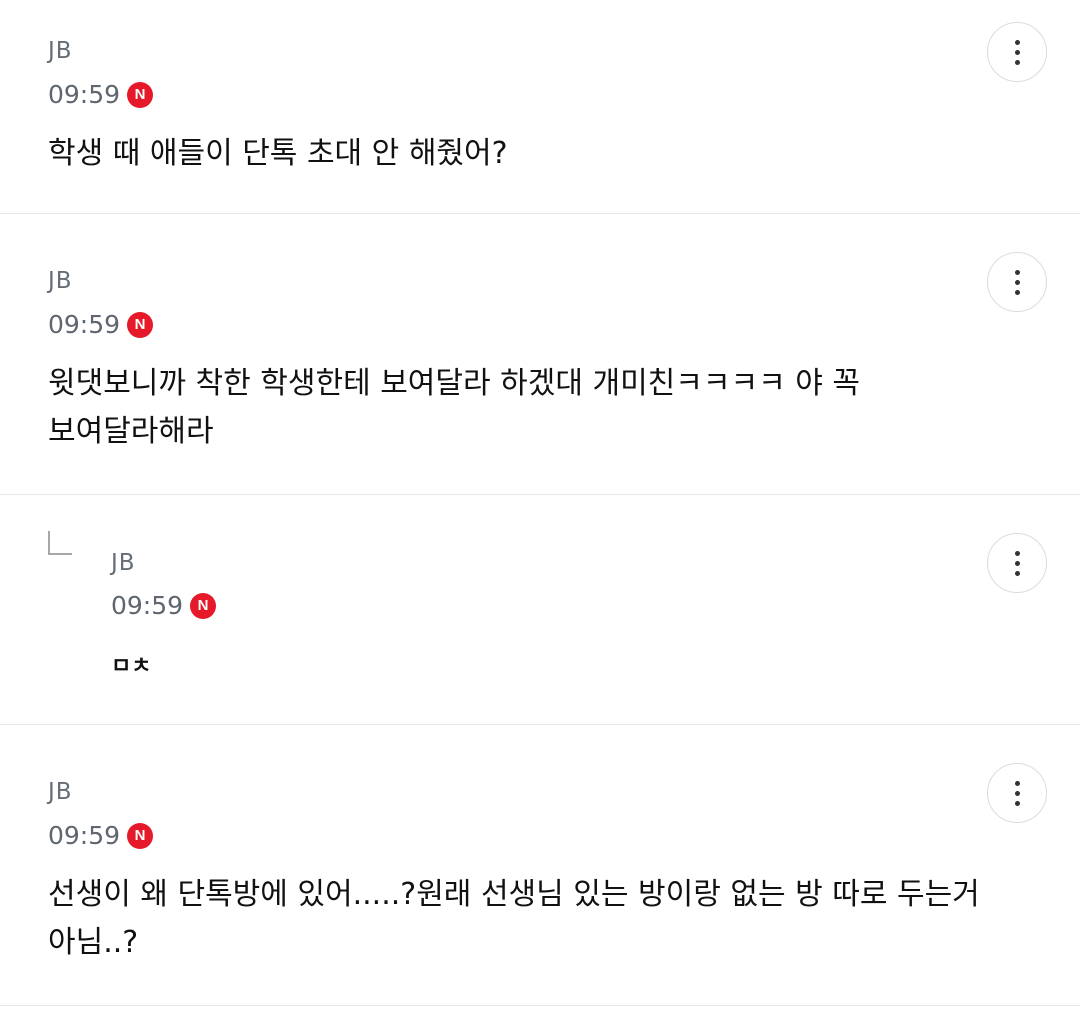  Describe the element at coordinates (93, 942) in the screenshot. I see `comment-text-line: 아님..?` at that location.